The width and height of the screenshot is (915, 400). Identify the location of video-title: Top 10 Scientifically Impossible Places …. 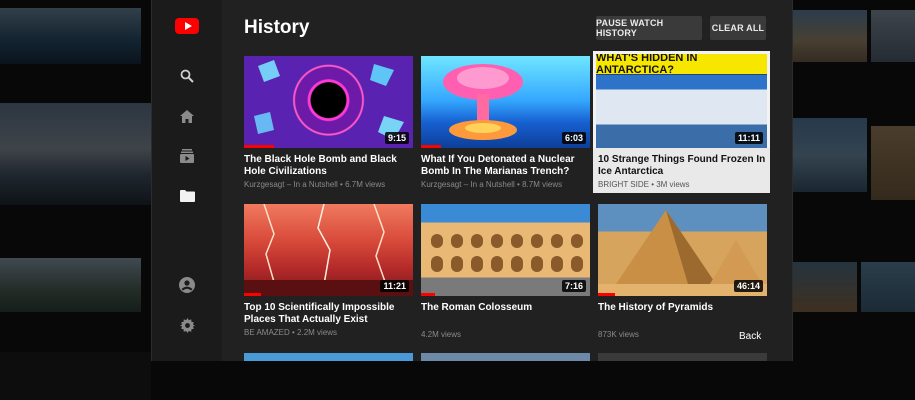
(319, 313).